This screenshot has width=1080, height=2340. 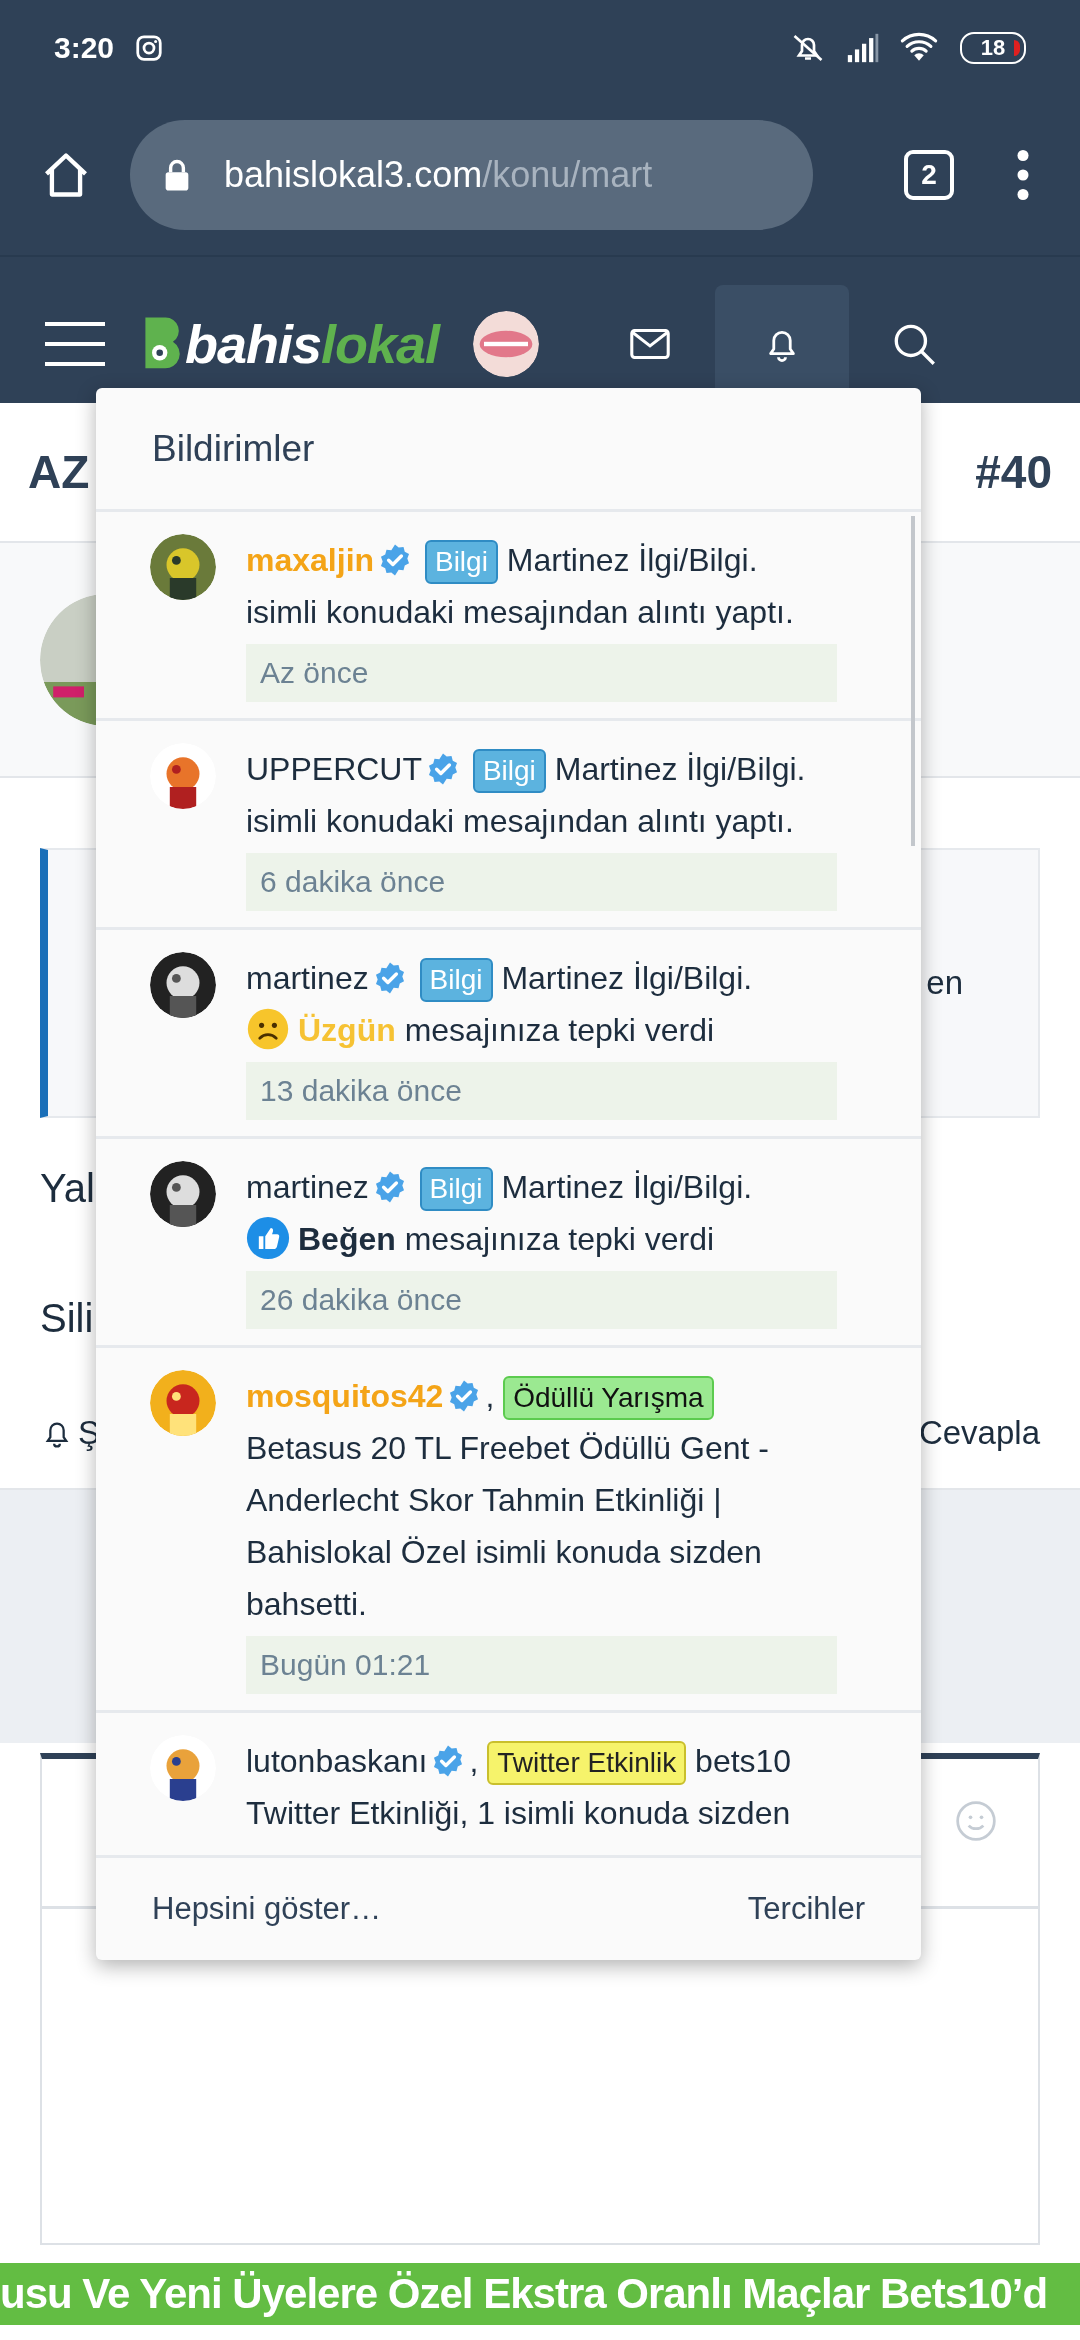 What do you see at coordinates (526, 794) in the screenshot?
I see `notification-text: UPPERCUT Bilgi Martinez İlgi/Bilgi. isimli konudaki mesajından alıntı yaptı.` at bounding box center [526, 794].